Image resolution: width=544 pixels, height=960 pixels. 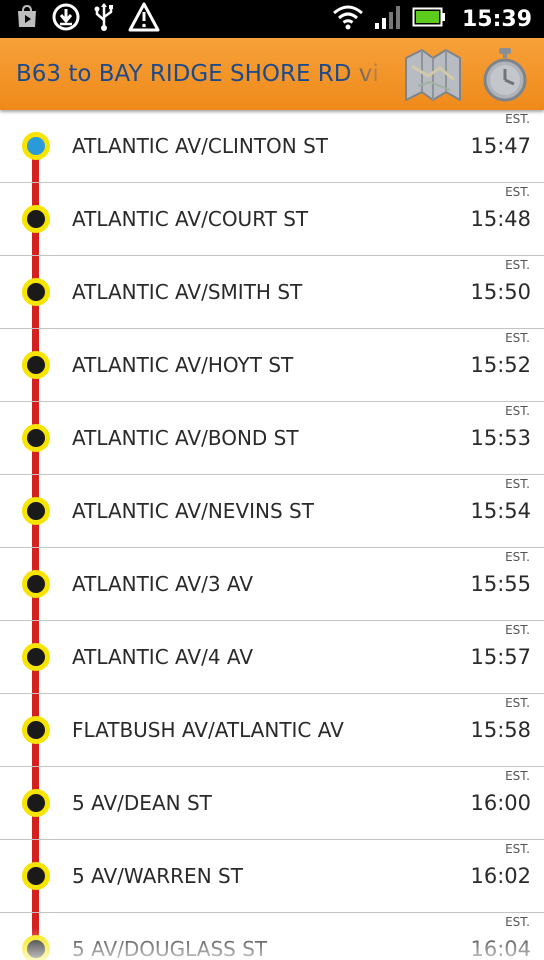 I want to click on stop-row: ATLANTIC AV/4 AV EST. 15:57, so click(x=272, y=657).